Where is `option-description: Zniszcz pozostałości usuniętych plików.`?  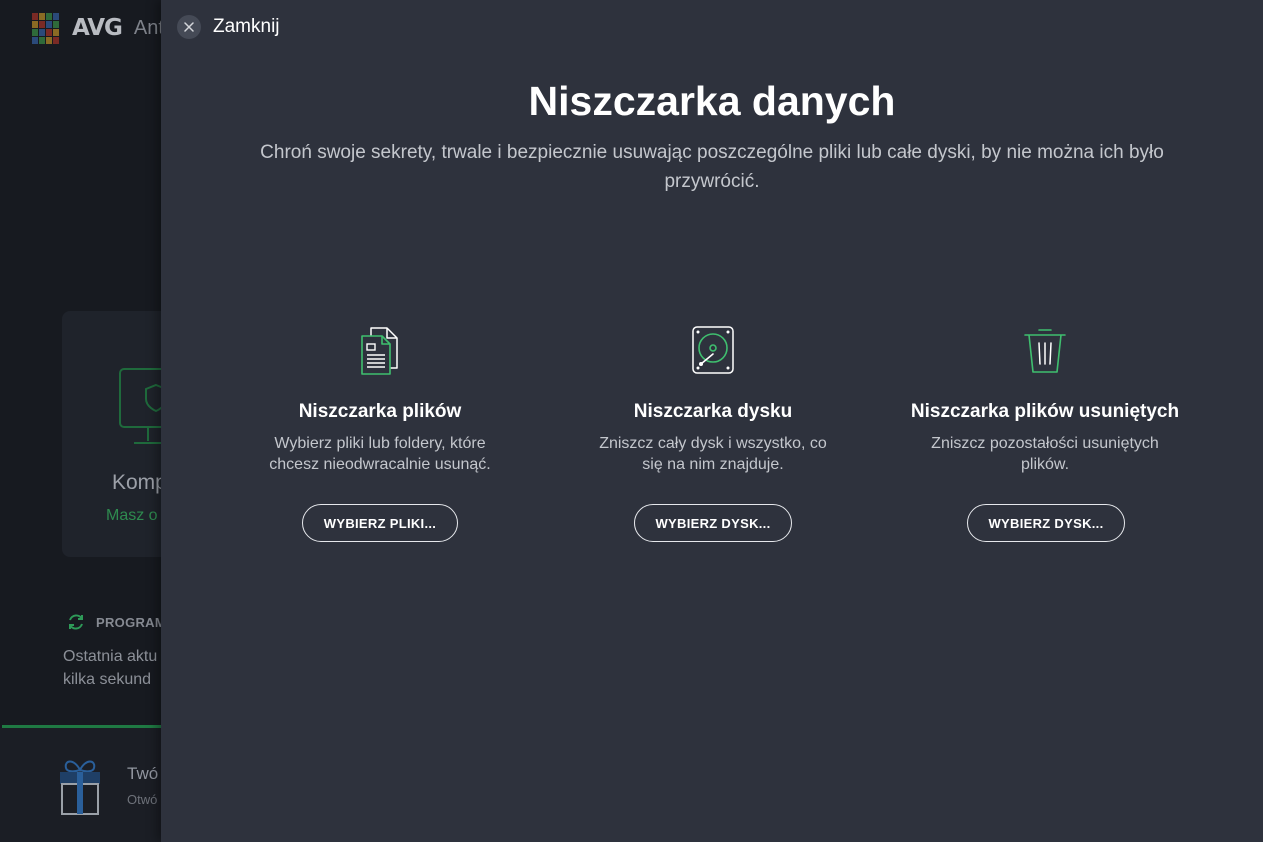 option-description: Zniszcz pozostałości usuniętych plików. is located at coordinates (1045, 454).